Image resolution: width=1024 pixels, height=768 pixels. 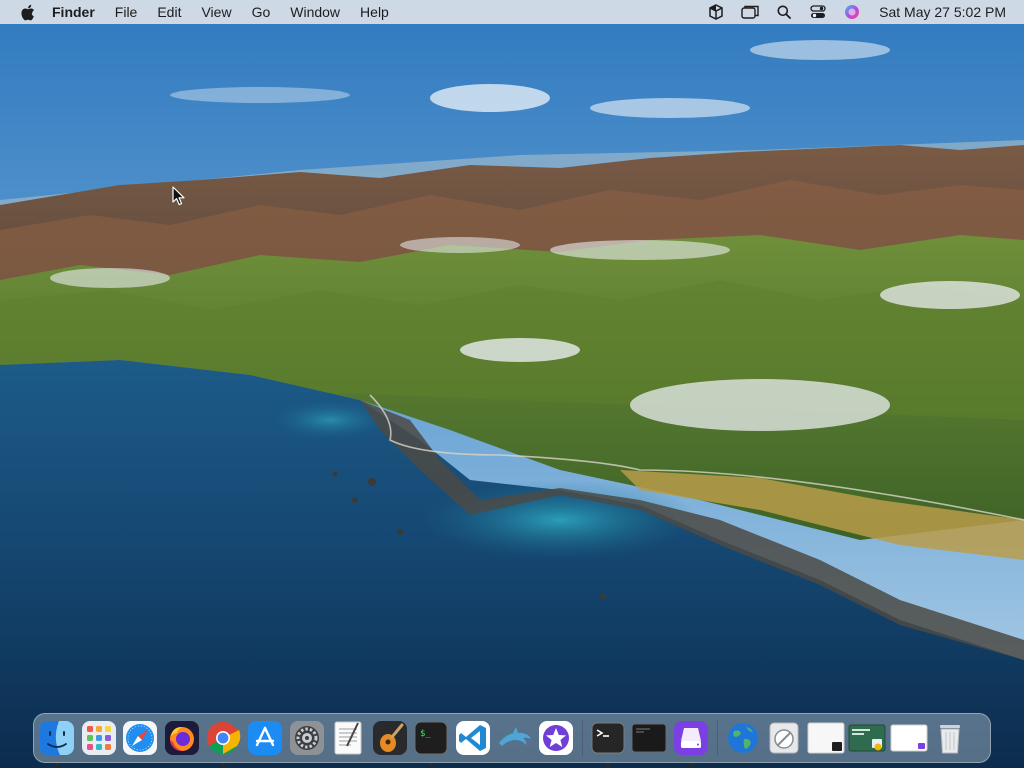 I want to click on dock-launchpad, so click(x=99, y=738).